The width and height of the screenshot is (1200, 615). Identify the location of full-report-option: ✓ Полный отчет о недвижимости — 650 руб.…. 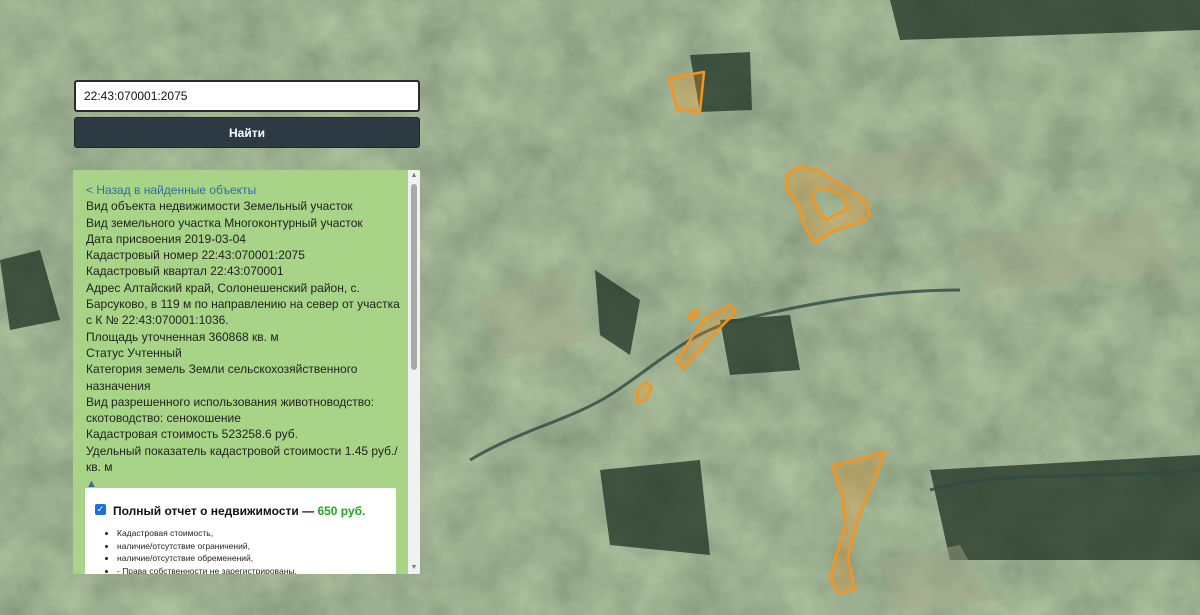
(240, 531).